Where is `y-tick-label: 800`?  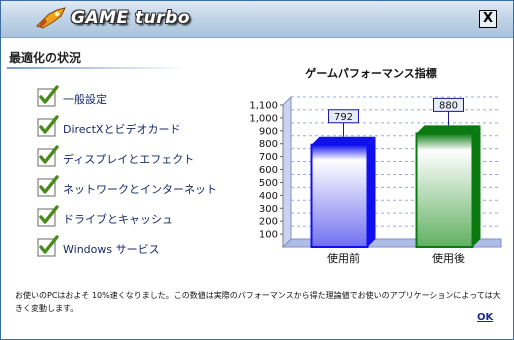 y-tick-label: 800 is located at coordinates (268, 144).